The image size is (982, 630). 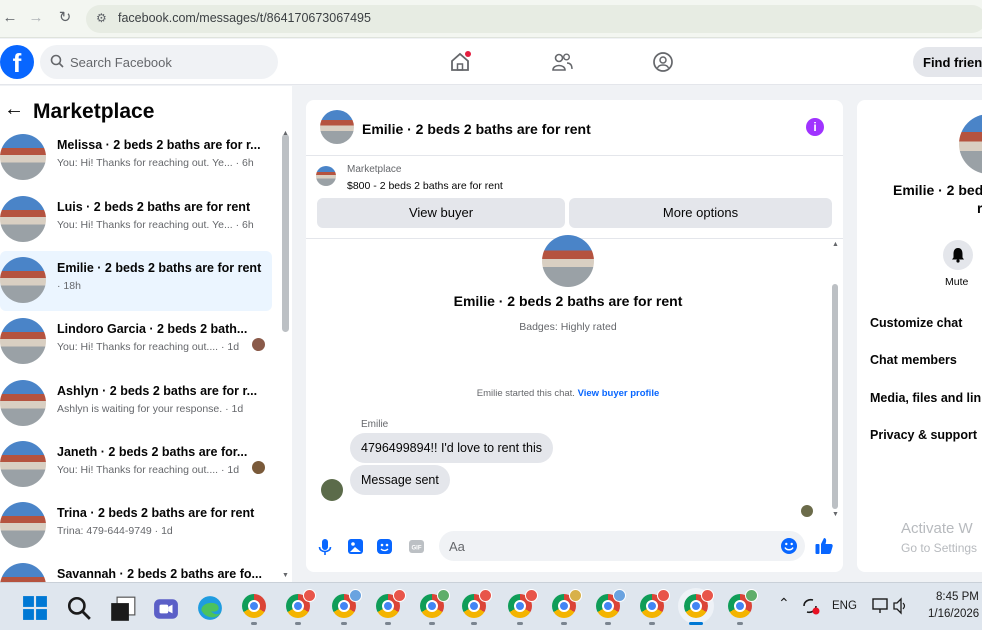 I want to click on more-options-button: More options, so click(x=700, y=213).